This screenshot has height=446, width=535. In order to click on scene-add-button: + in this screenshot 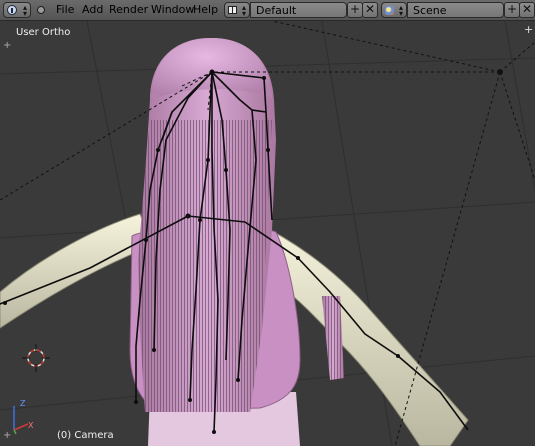, I will do `click(512, 10)`.